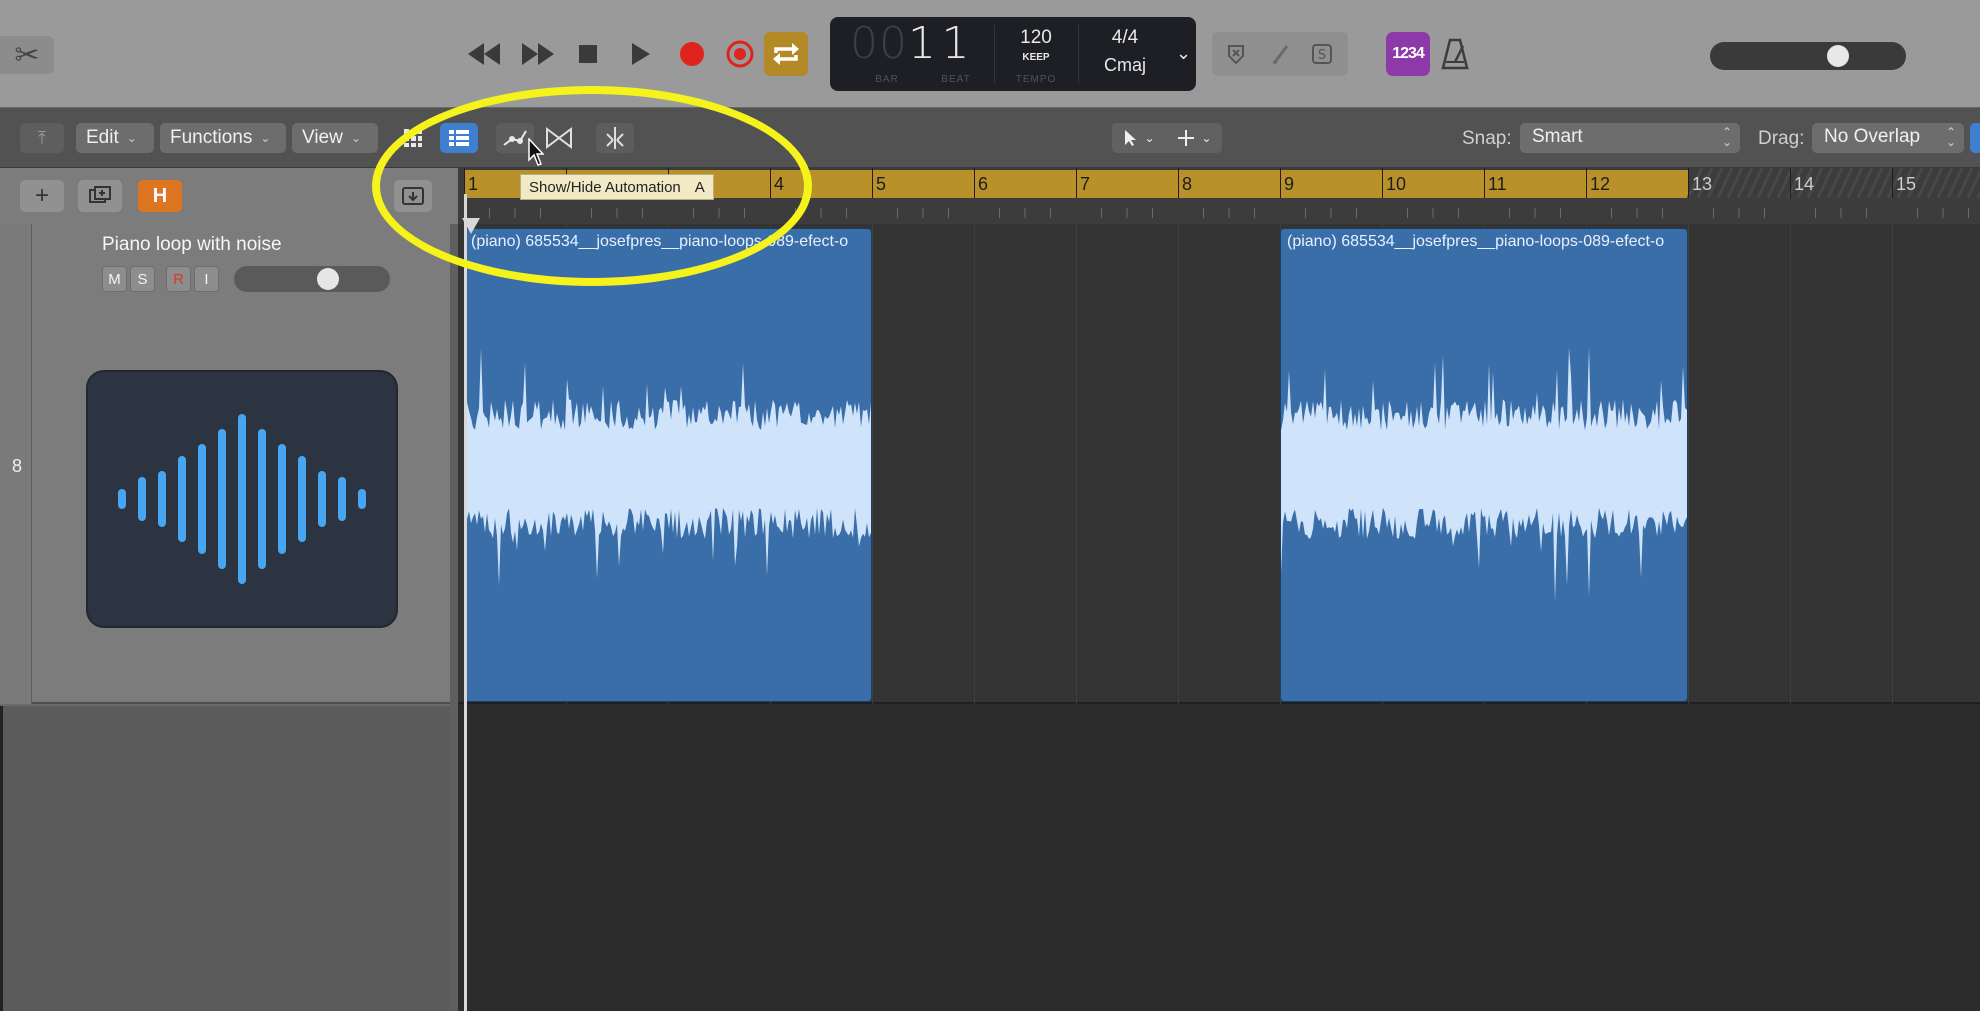  What do you see at coordinates (538, 54) in the screenshot?
I see `fast-forward-button` at bounding box center [538, 54].